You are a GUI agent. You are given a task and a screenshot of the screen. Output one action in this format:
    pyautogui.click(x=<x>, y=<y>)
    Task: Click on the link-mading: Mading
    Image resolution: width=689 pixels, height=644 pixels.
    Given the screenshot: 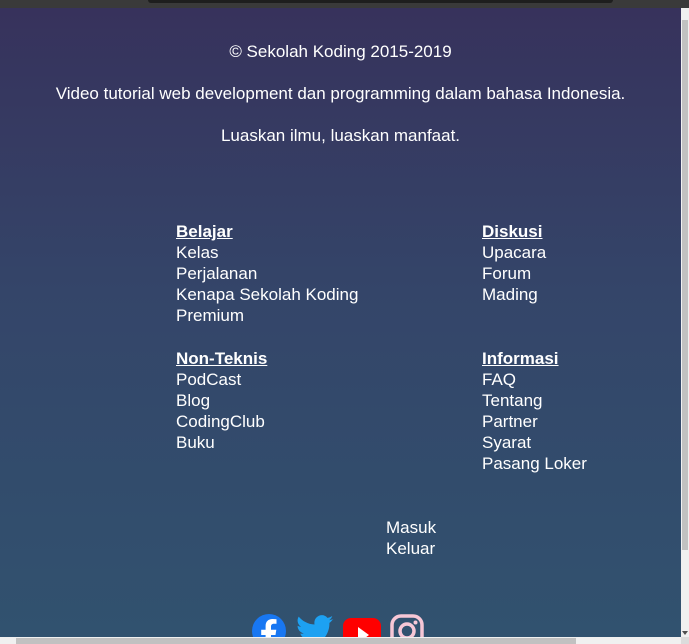 What is the action you would take?
    pyautogui.click(x=514, y=294)
    